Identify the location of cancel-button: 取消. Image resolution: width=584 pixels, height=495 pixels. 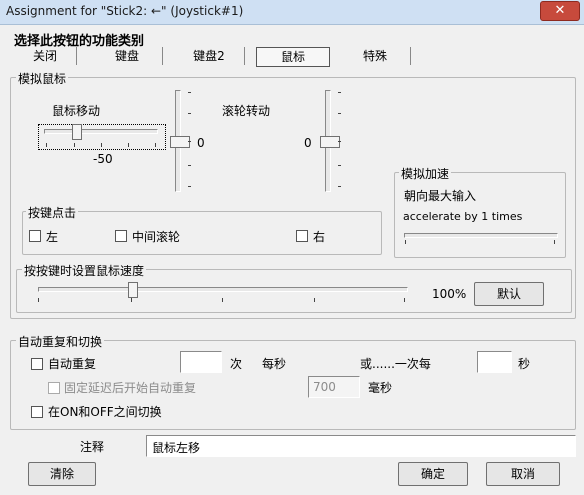
(523, 474).